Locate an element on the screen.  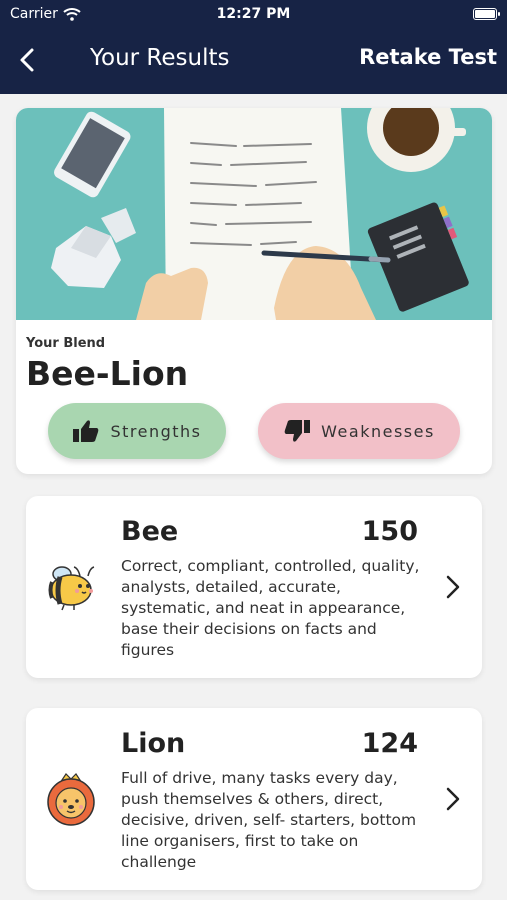
strengths-label: Strengths is located at coordinates (156, 431).